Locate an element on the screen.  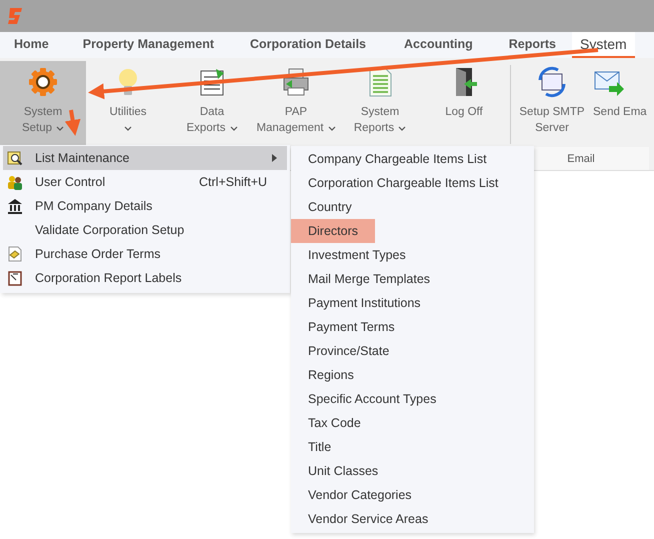
button-label: PAP is located at coordinates (296, 112).